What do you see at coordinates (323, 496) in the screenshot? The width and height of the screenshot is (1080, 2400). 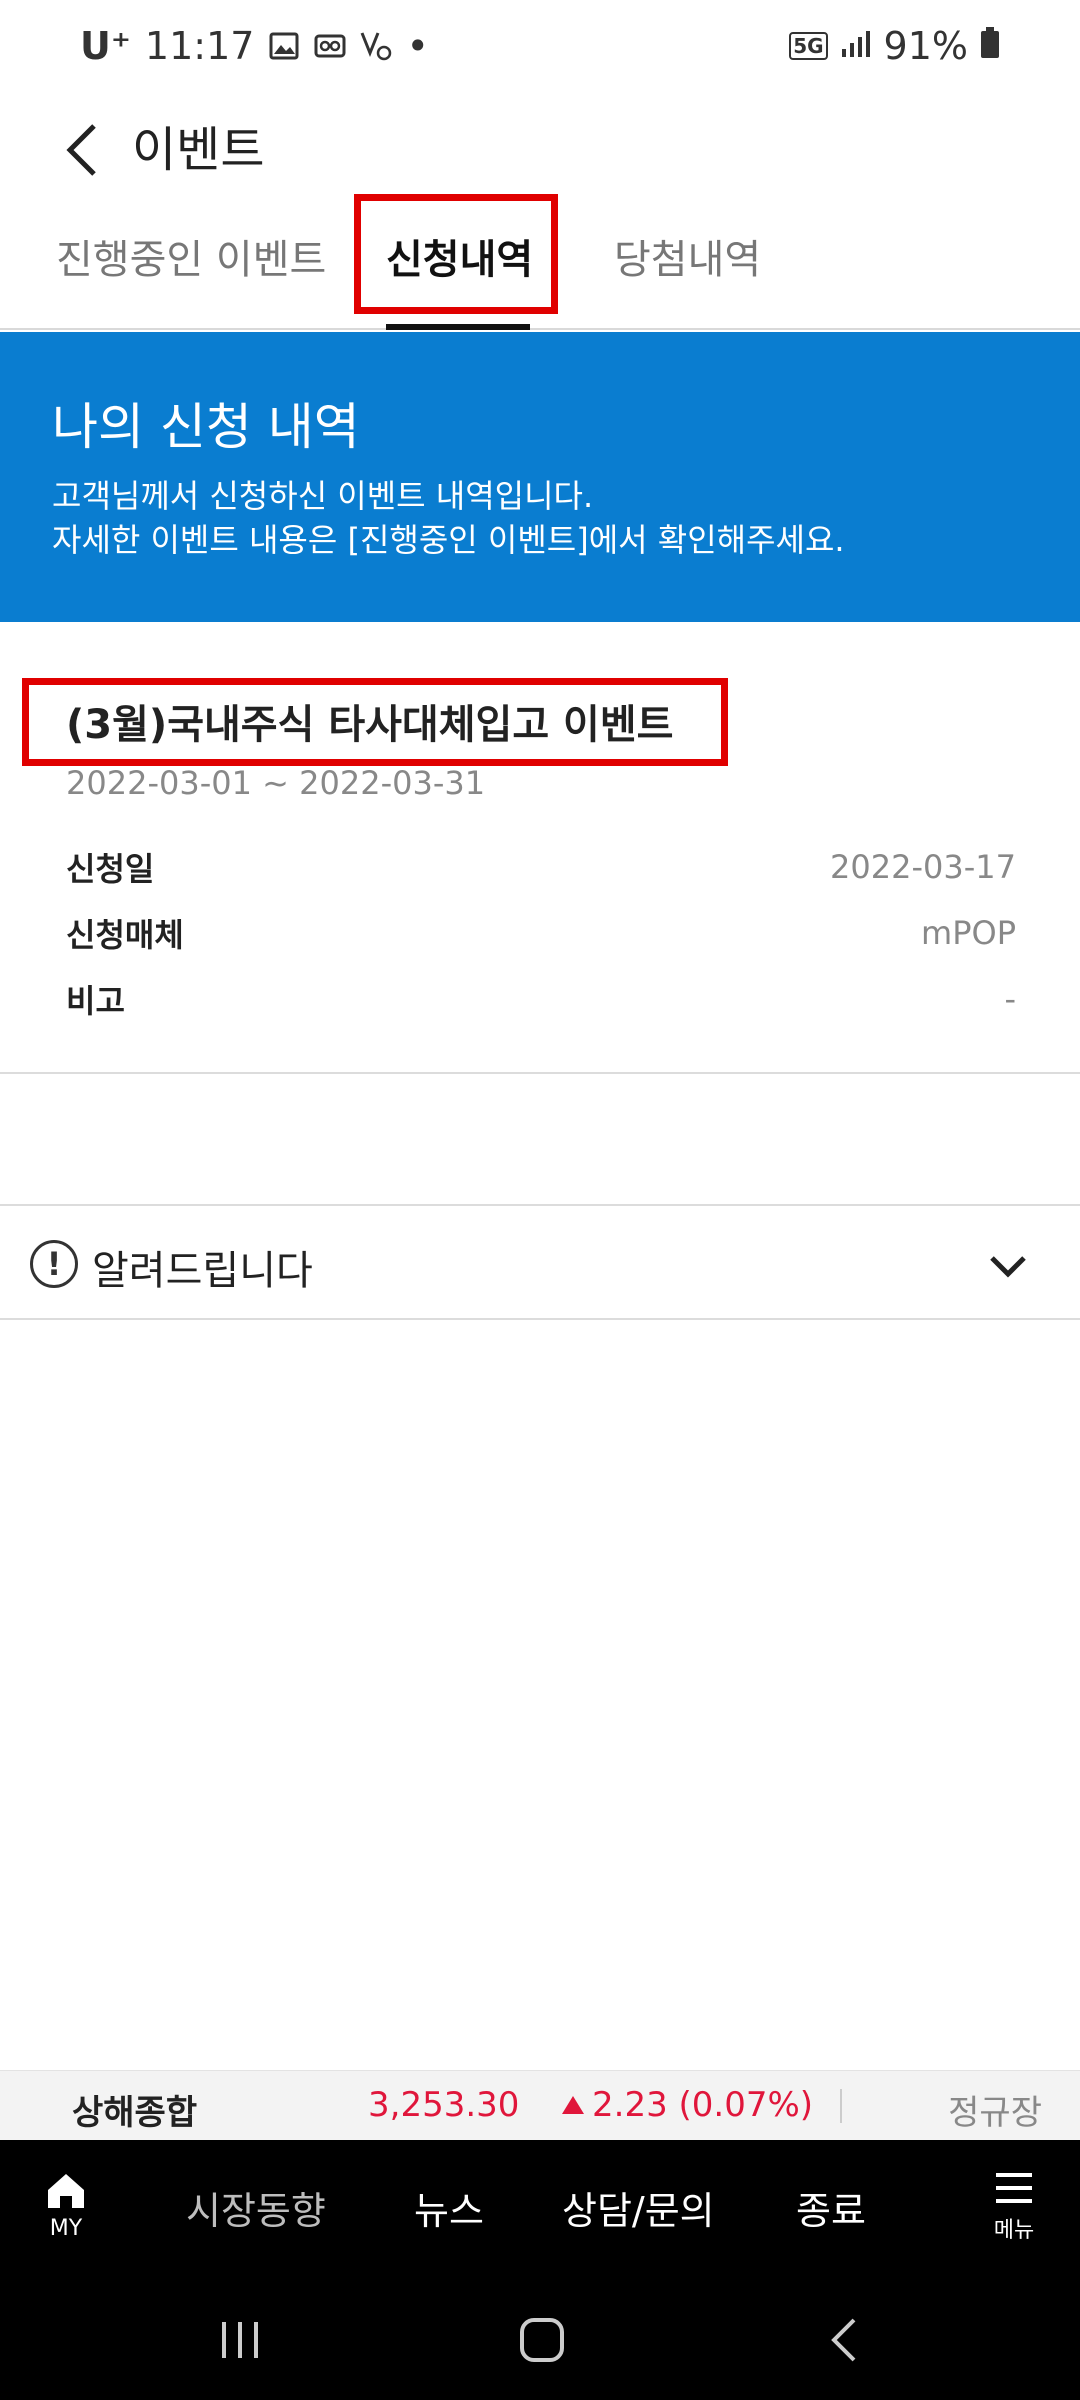 I see `banner-line-1: 고객님께서 신청하신 이벤트 내역입니다.` at bounding box center [323, 496].